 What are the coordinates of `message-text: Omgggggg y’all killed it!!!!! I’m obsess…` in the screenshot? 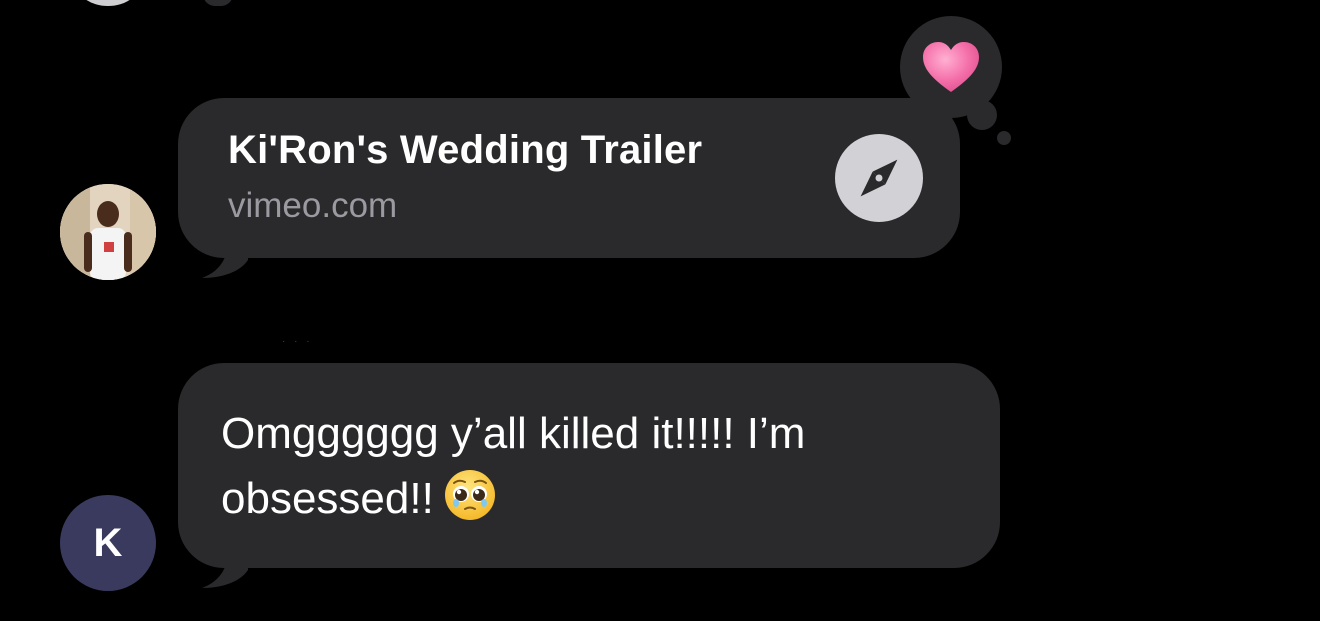 It's located at (513, 466).